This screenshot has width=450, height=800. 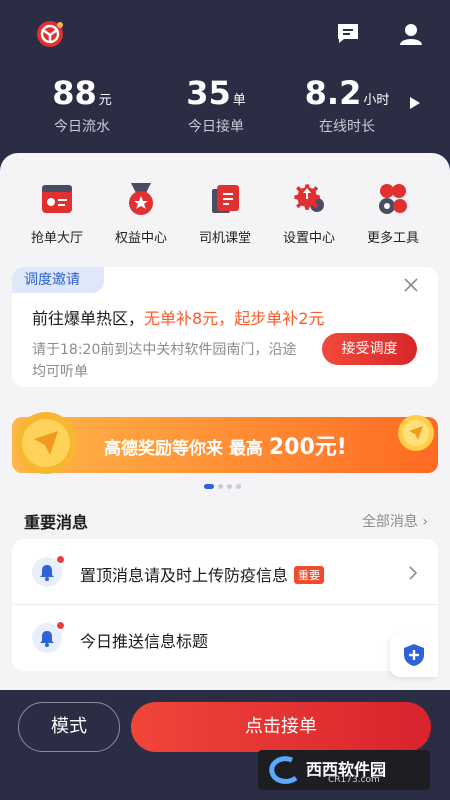 I want to click on stat-value: 8.2, so click(x=333, y=93).